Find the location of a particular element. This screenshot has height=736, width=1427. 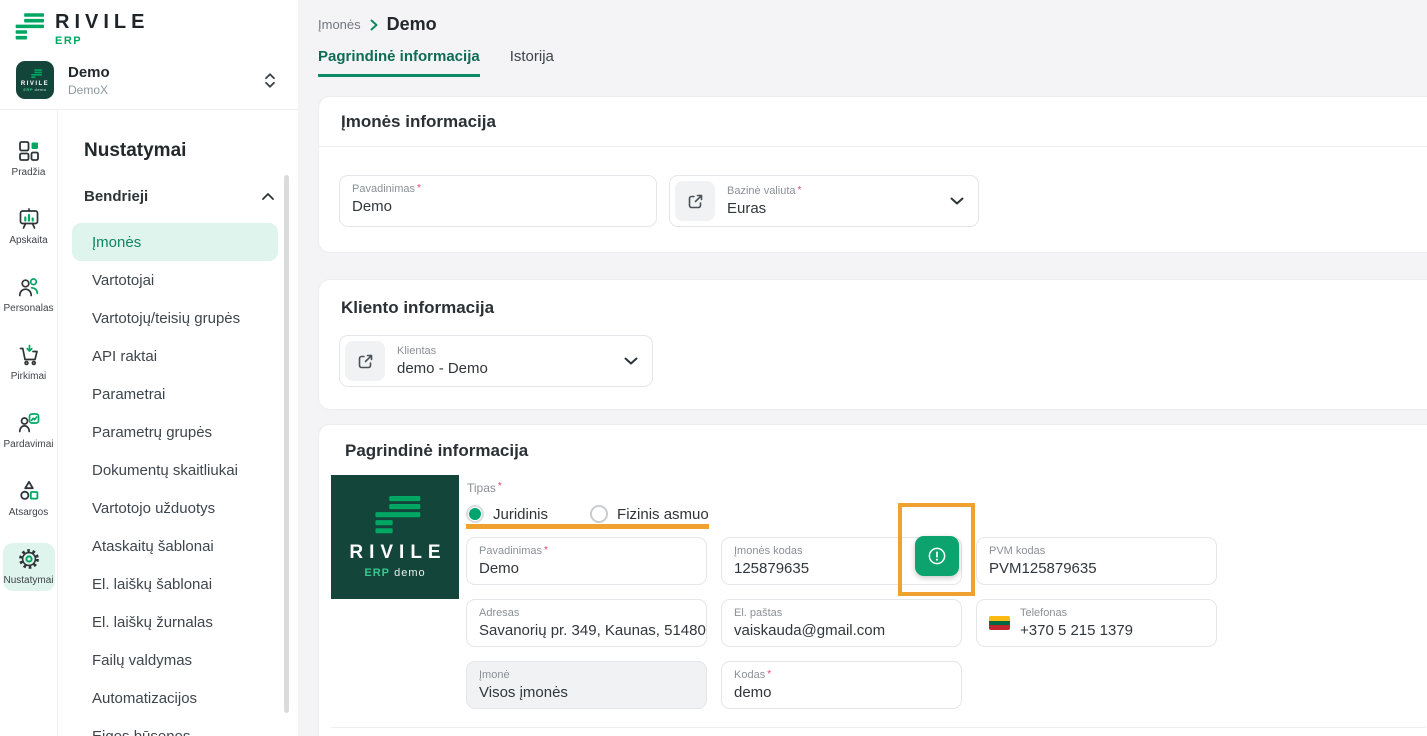

chevron-right-icon is located at coordinates (374, 25).